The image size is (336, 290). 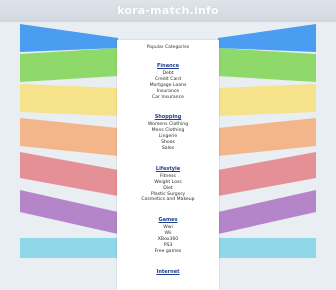 What do you see at coordinates (69, 100) in the screenshot?
I see `left-wing-yellow` at bounding box center [69, 100].